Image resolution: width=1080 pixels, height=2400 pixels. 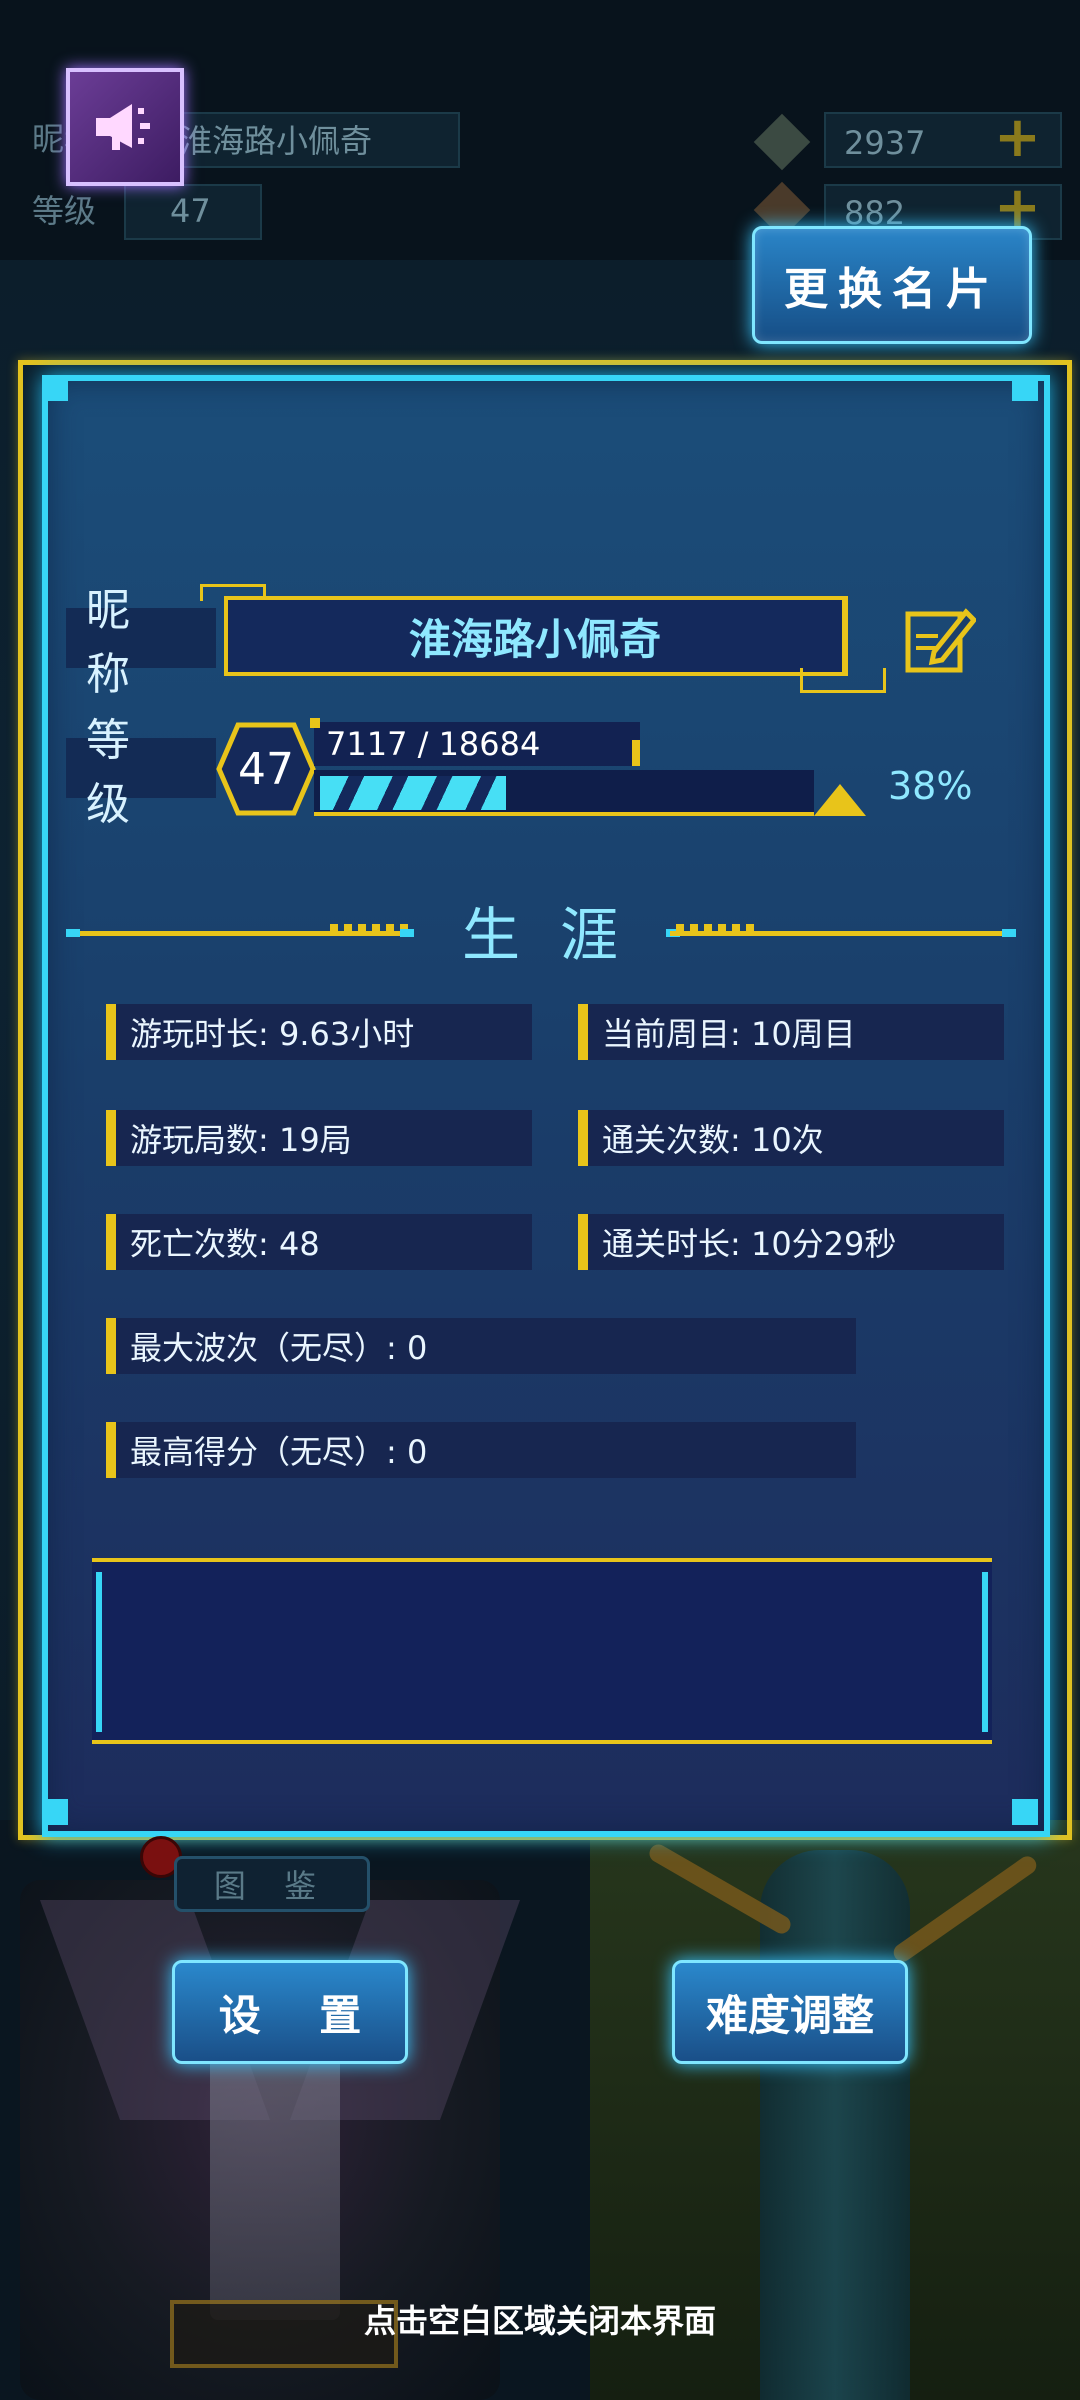 I want to click on stat-text: 最大波次（无尽）: 0, so click(x=279, y=1348).